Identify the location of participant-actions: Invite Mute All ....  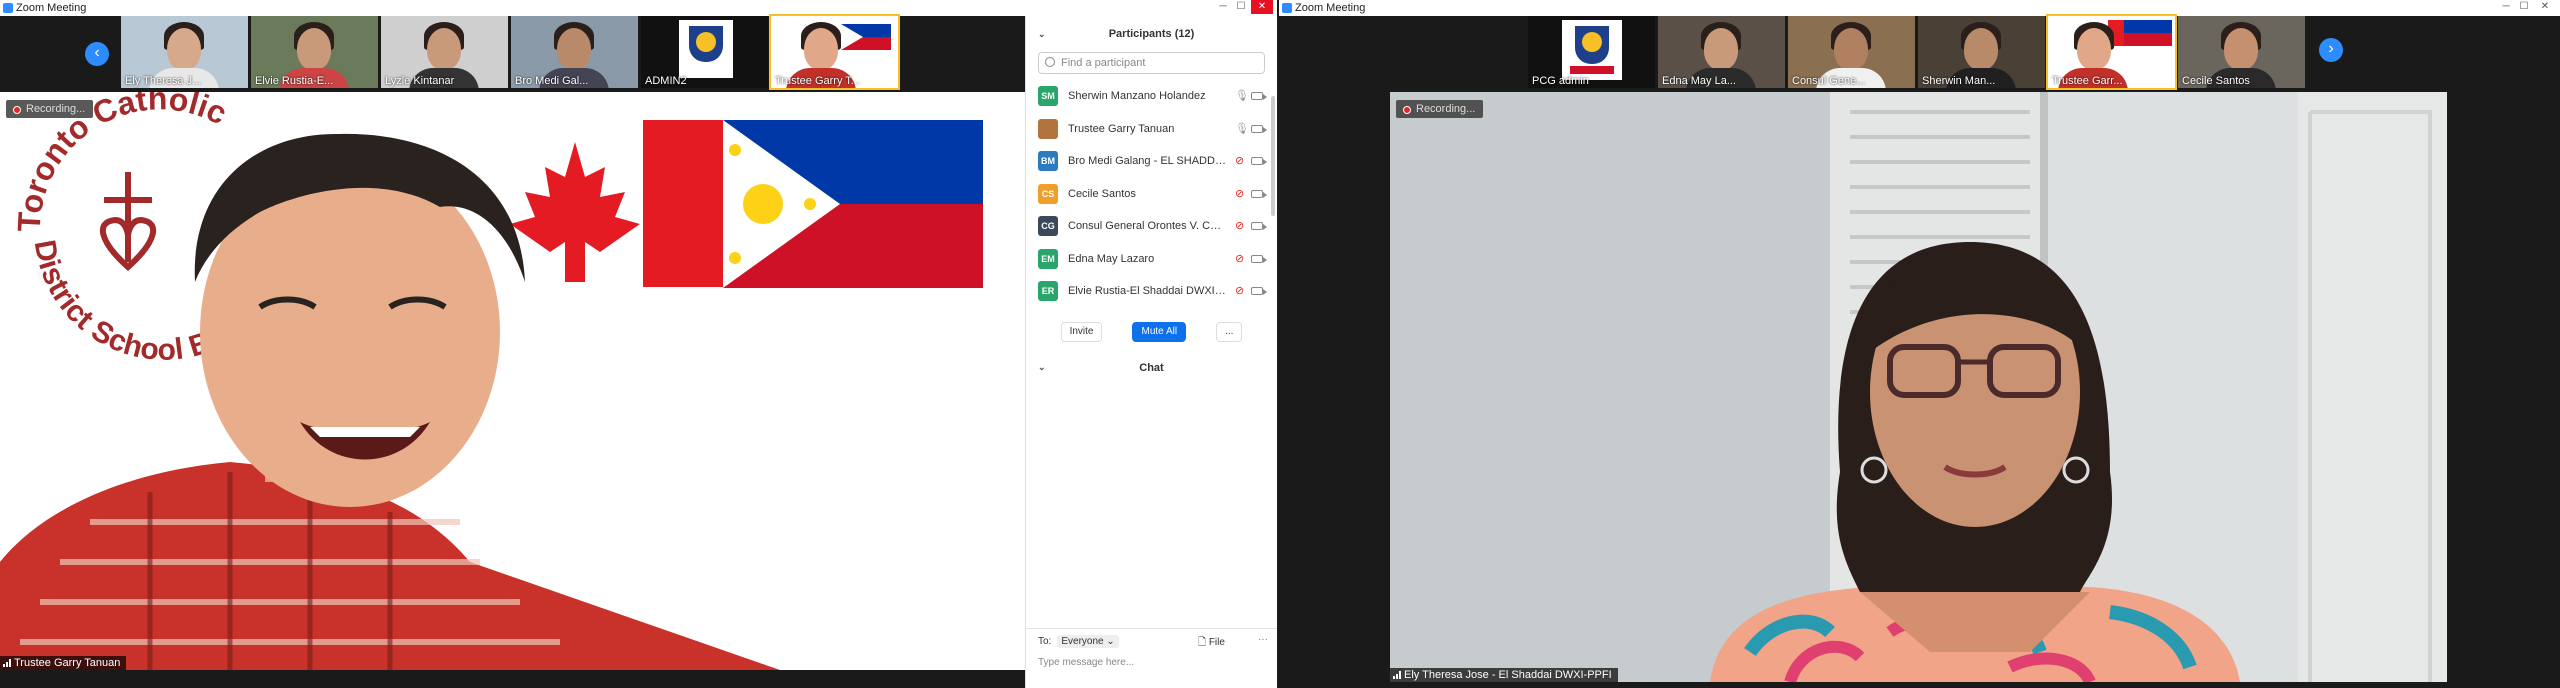
(1151, 331).